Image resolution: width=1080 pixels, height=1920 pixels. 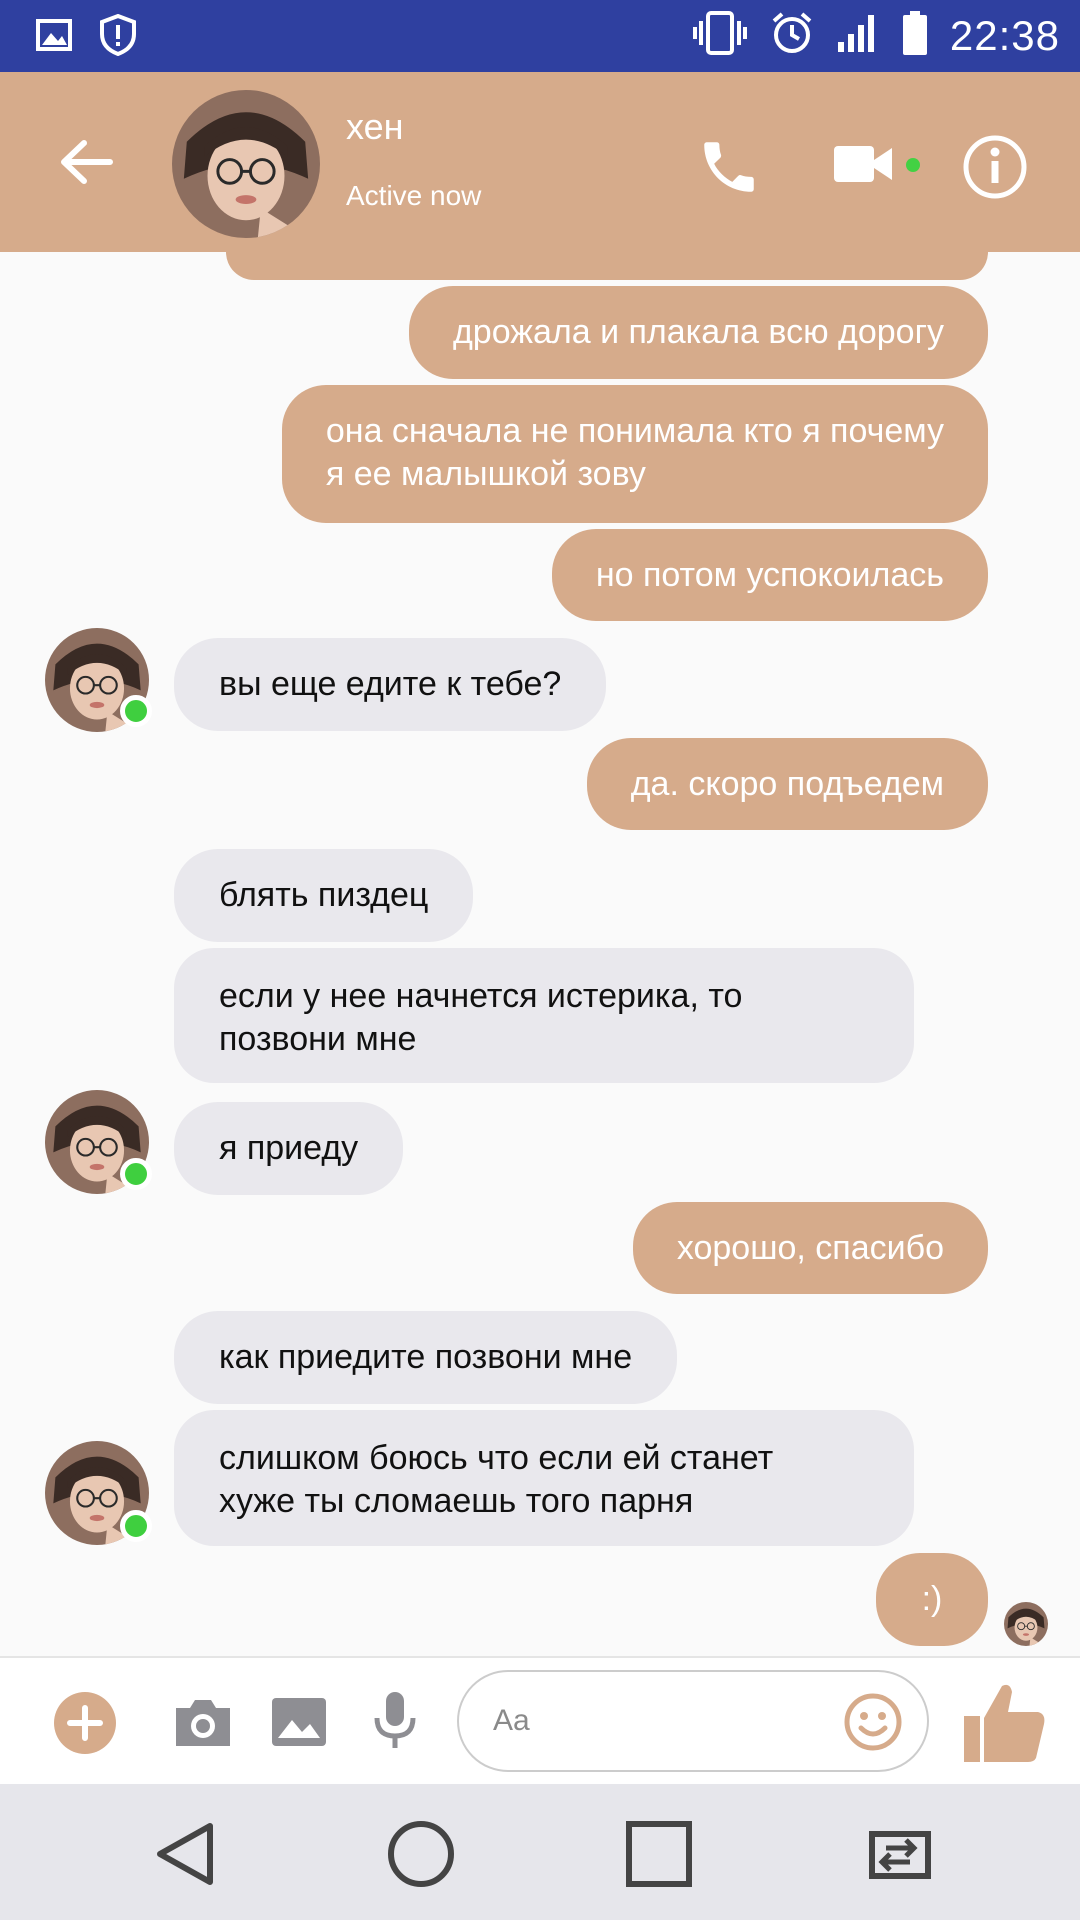 I want to click on message-text: слишком боюсь что если ей станет, so click(x=496, y=1458).